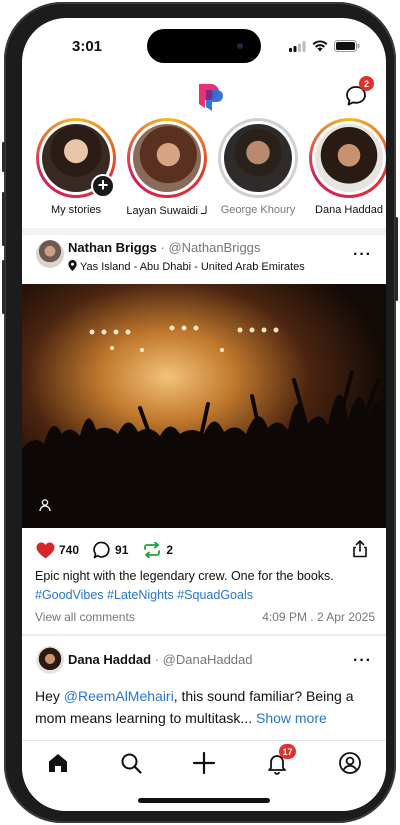 The width and height of the screenshot is (400, 825). What do you see at coordinates (204, 550) in the screenshot?
I see `post-actions: 740 91 2` at bounding box center [204, 550].